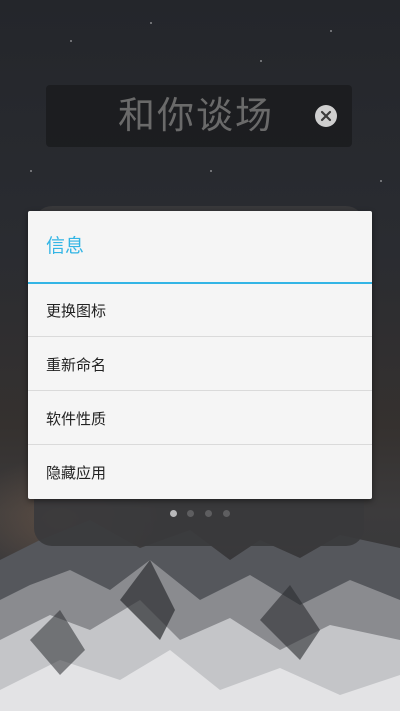  Describe the element at coordinates (326, 116) in the screenshot. I see `close-circle-icon` at that location.